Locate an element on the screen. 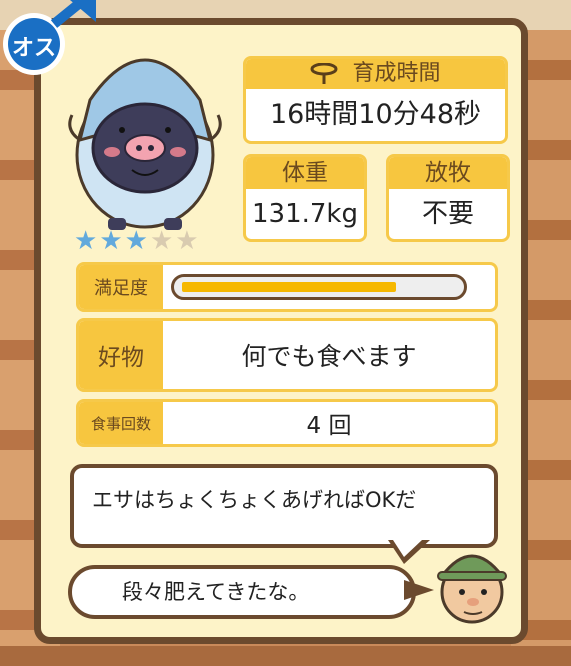  farmer-avatar is located at coordinates (472, 589).